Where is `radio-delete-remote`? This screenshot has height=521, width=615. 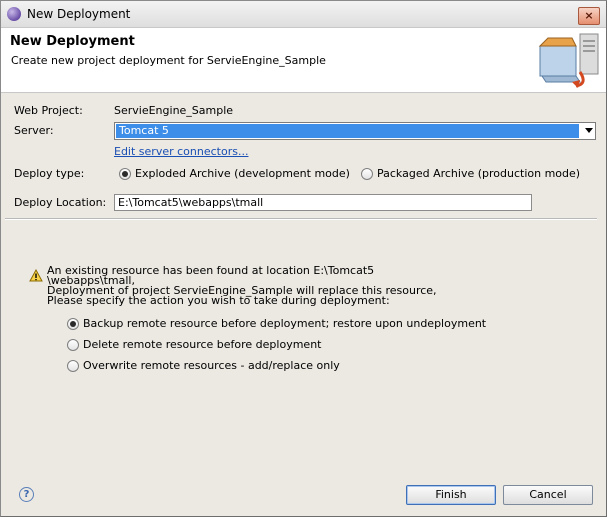
radio-delete-remote is located at coordinates (73, 345).